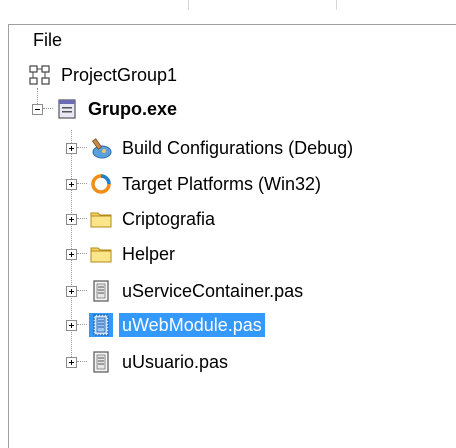  What do you see at coordinates (213, 291) in the screenshot?
I see `tree-node-label: uServiceContainer.pas` at bounding box center [213, 291].